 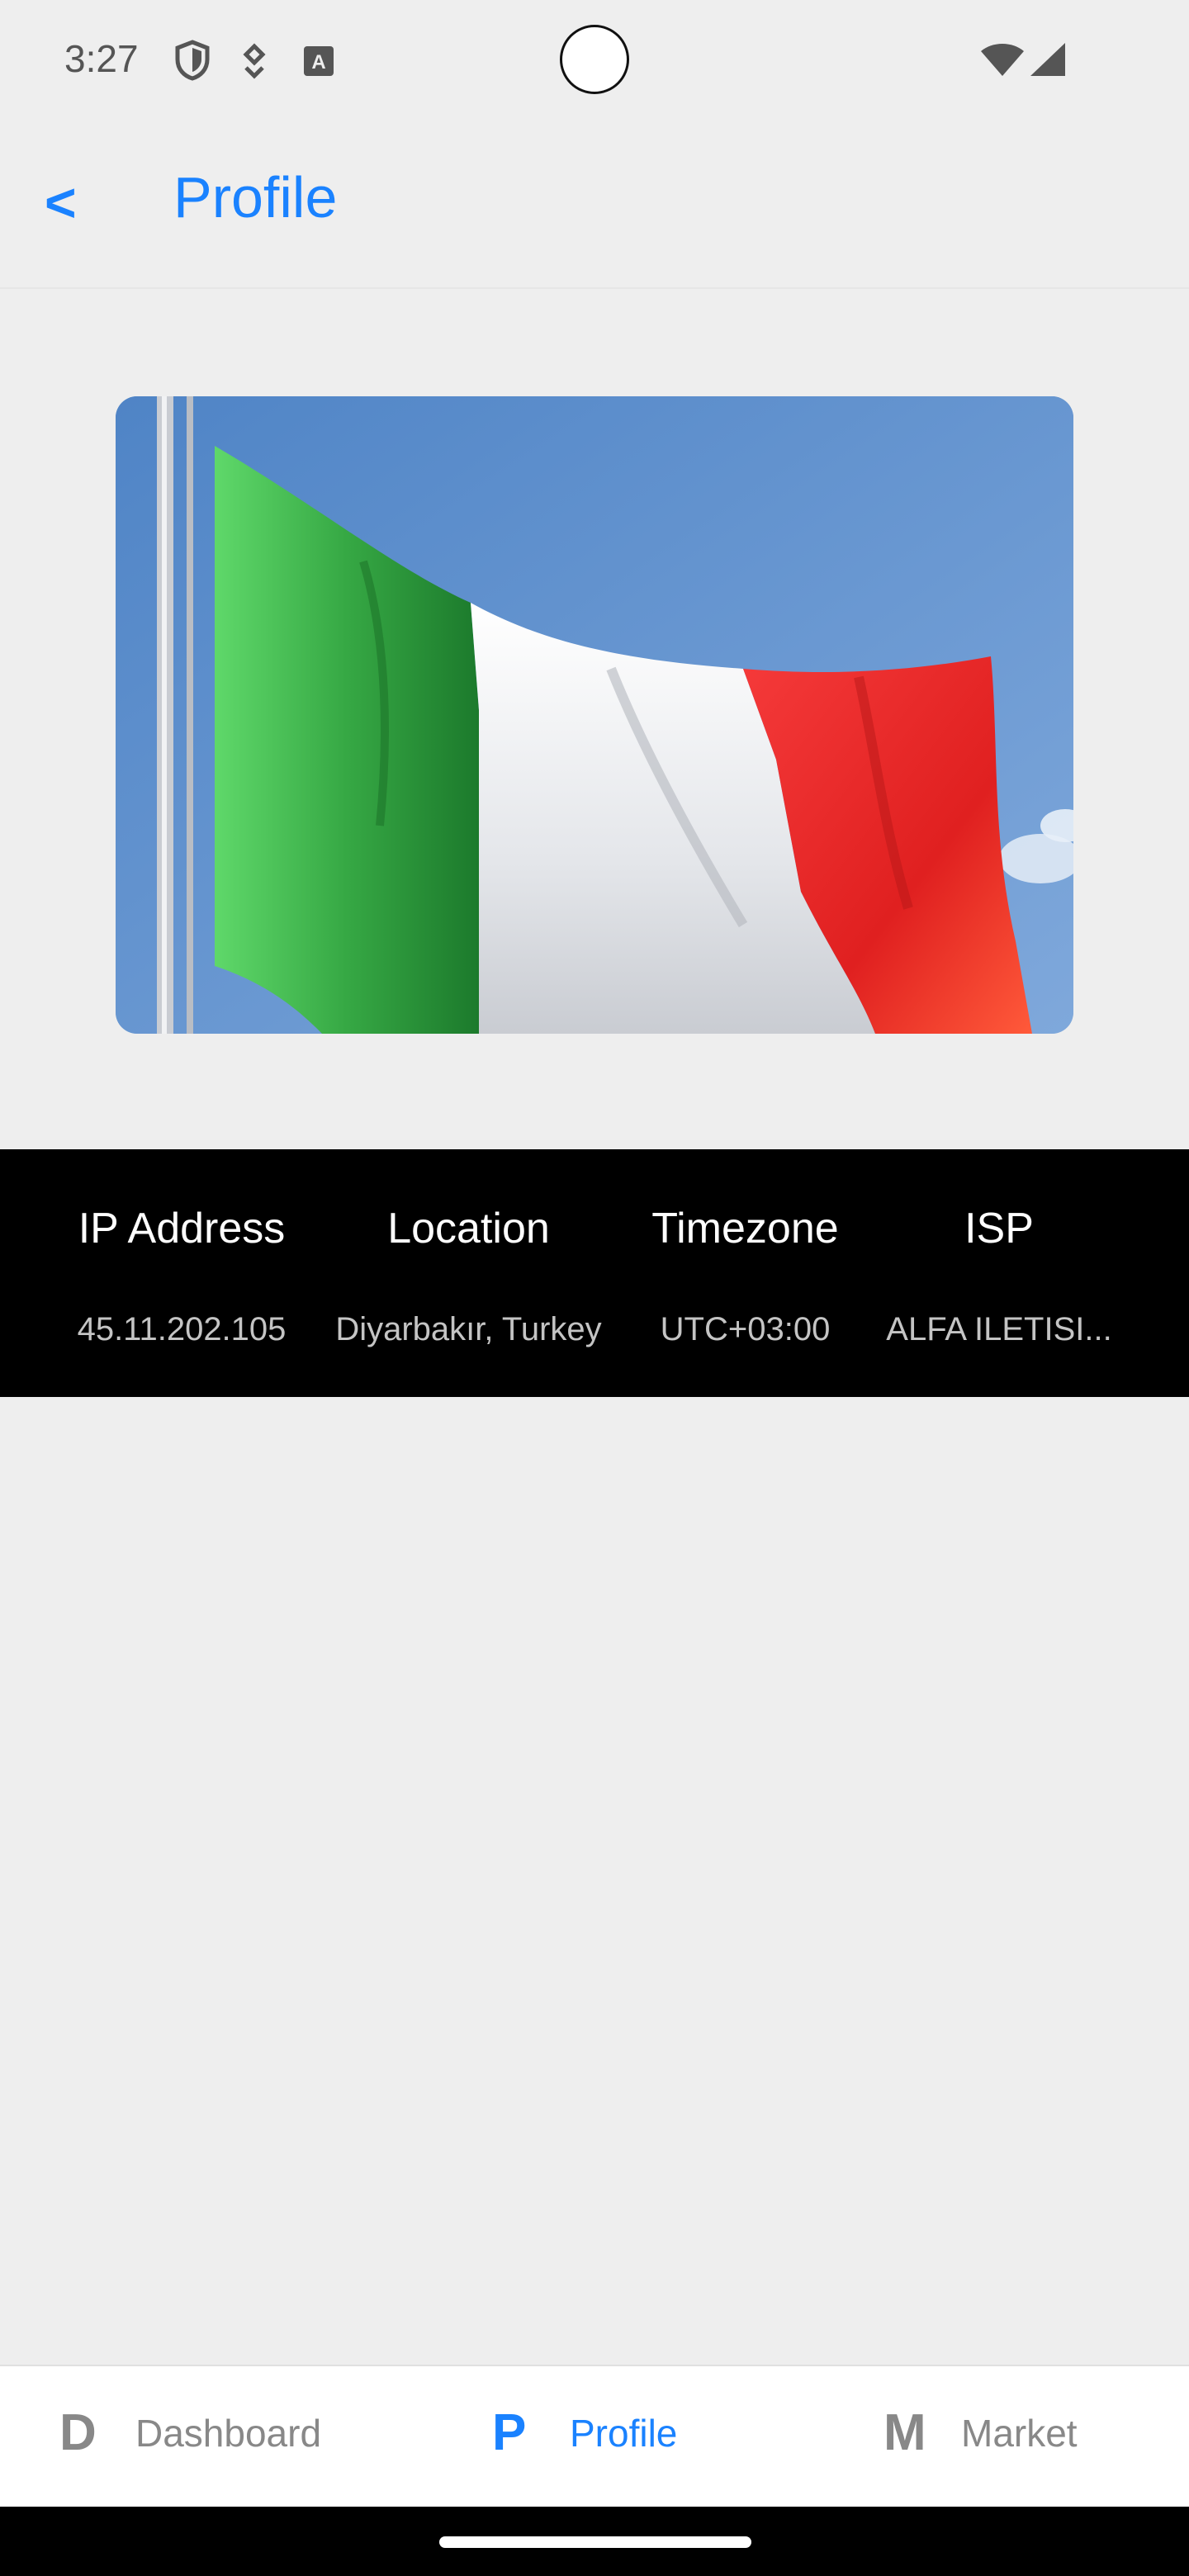 I want to click on nav-market: M Market, so click(x=982, y=2437).